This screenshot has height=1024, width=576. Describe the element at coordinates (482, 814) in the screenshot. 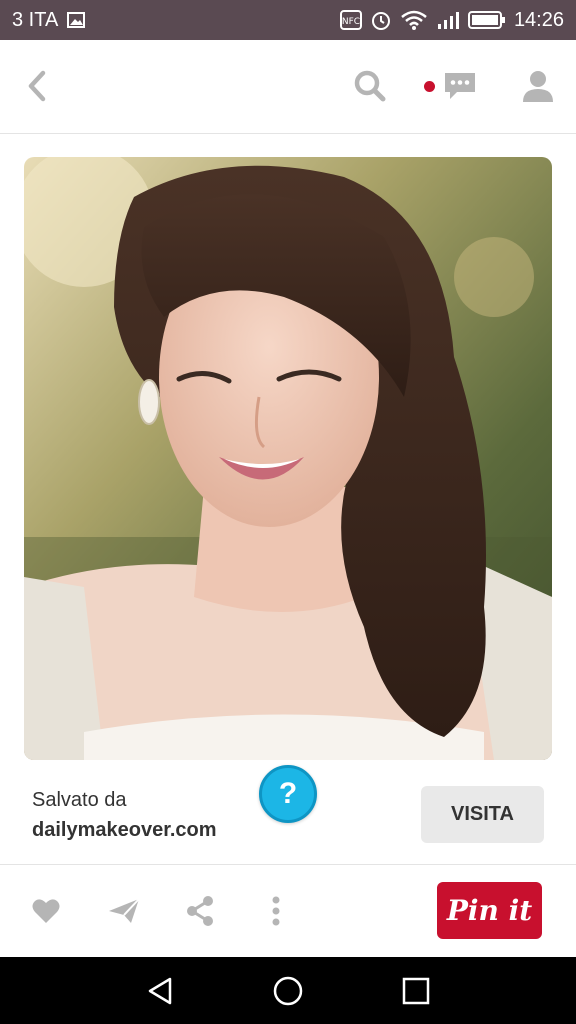

I see `visit-button: VISITA` at that location.